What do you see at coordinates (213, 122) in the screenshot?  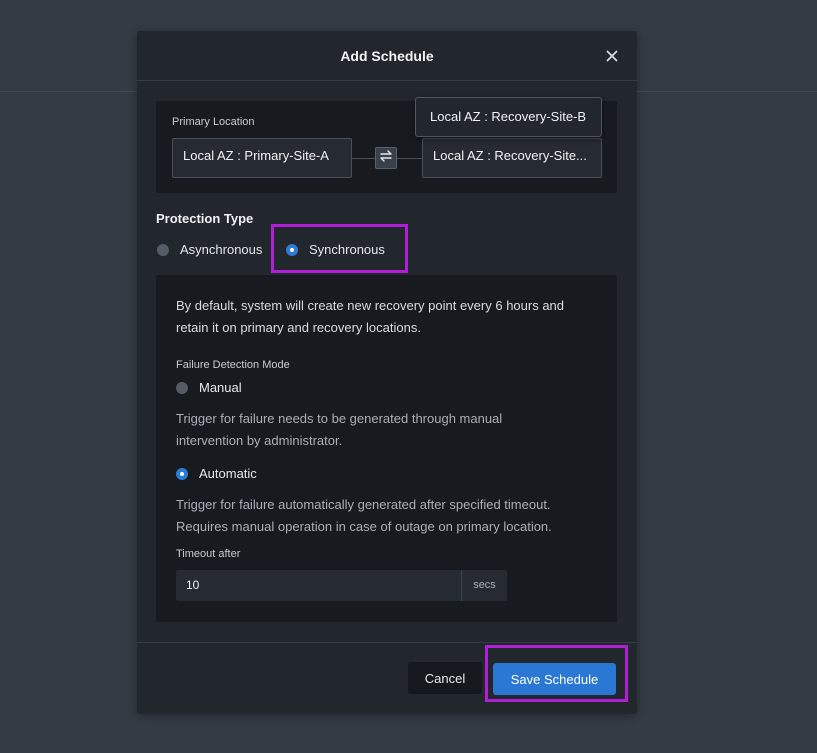 I see `primary-location-label: Primary Location` at bounding box center [213, 122].